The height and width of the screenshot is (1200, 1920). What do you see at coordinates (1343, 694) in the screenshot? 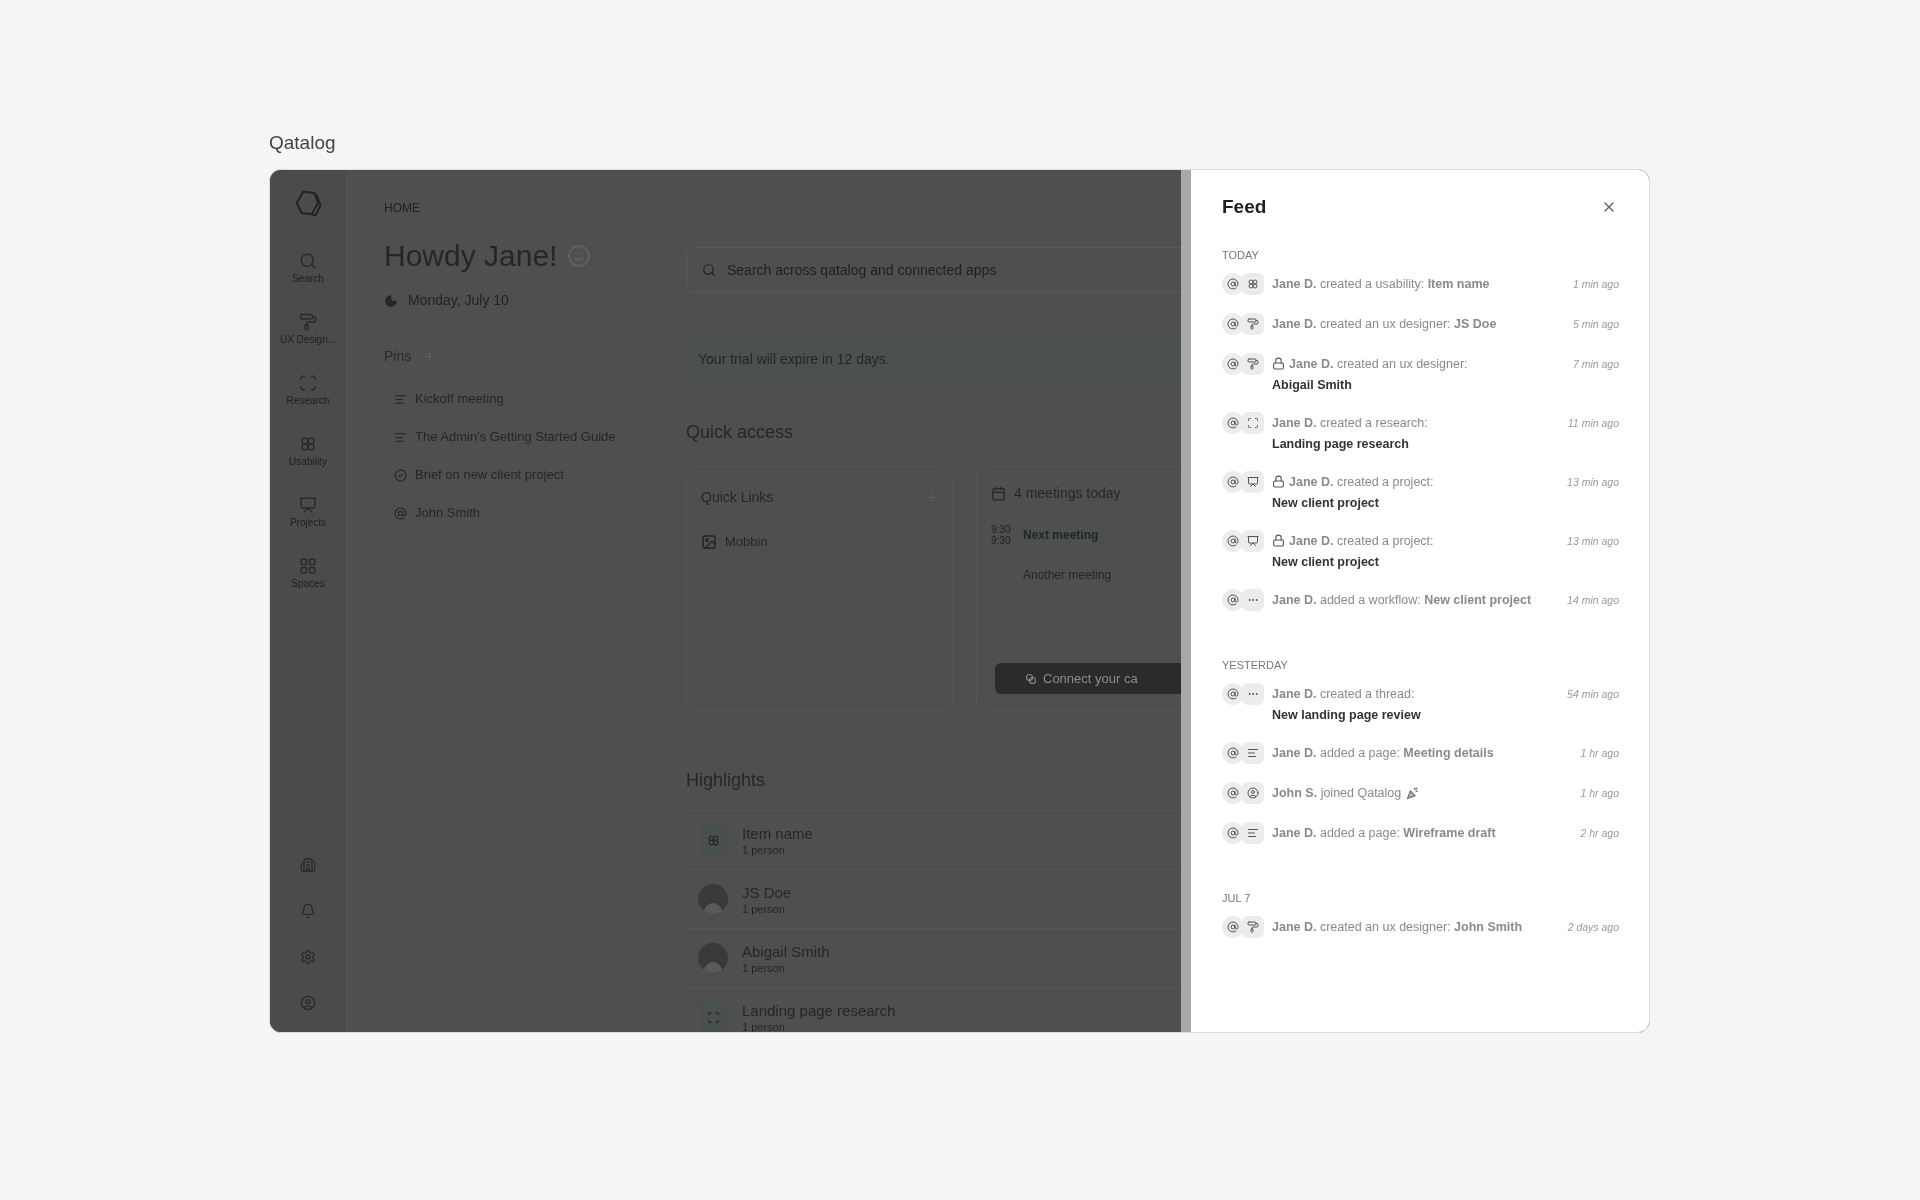
I see `feed-message: Jane D. created a thread:` at bounding box center [1343, 694].